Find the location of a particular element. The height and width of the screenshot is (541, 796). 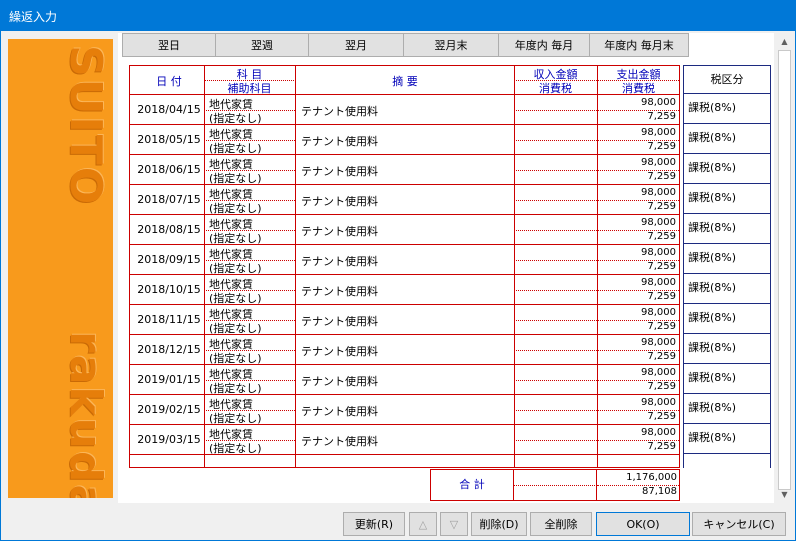

next-week-button: 翌週 is located at coordinates (262, 45).